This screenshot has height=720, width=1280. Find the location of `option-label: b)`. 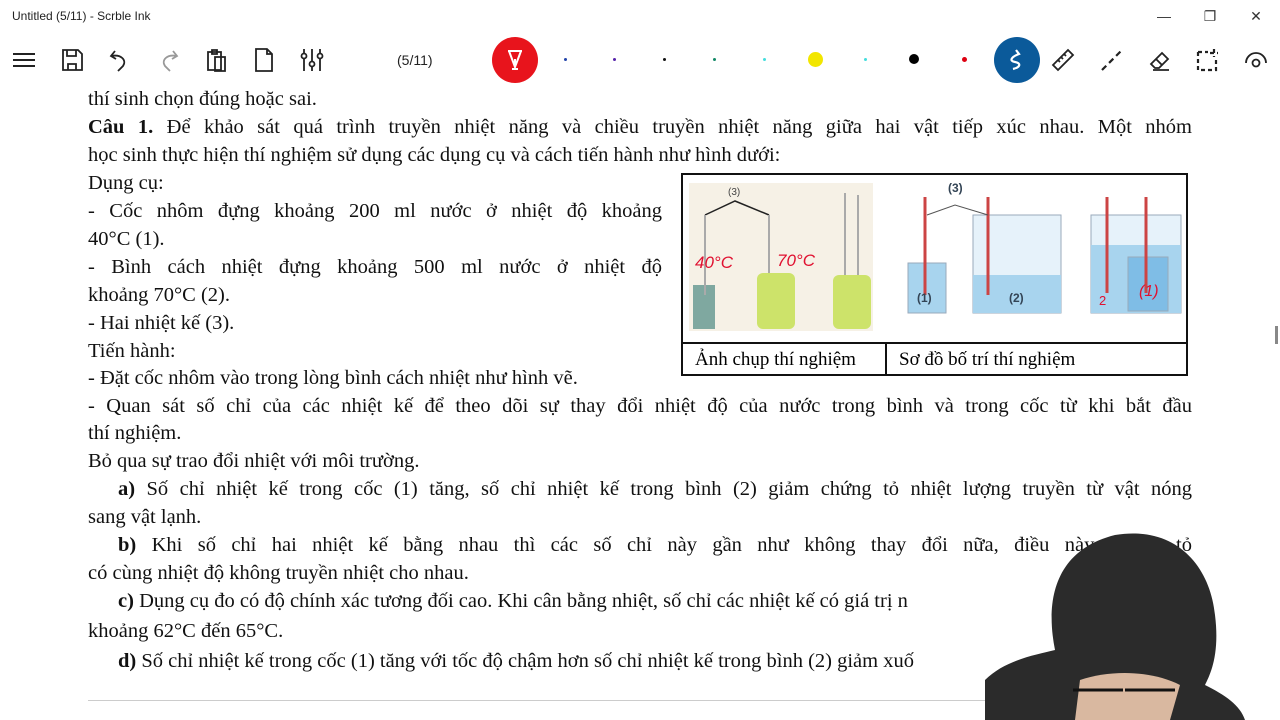

option-label: b) is located at coordinates (127, 545).